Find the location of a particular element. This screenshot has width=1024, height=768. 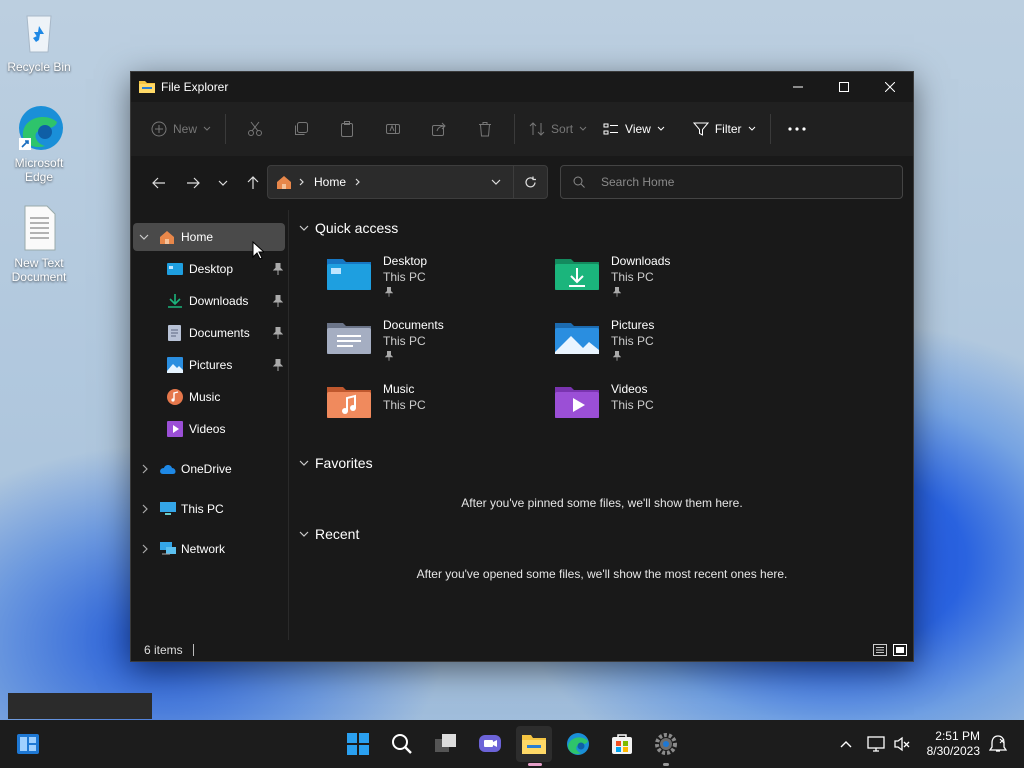

text-document-icon is located at coordinates (39, 228).